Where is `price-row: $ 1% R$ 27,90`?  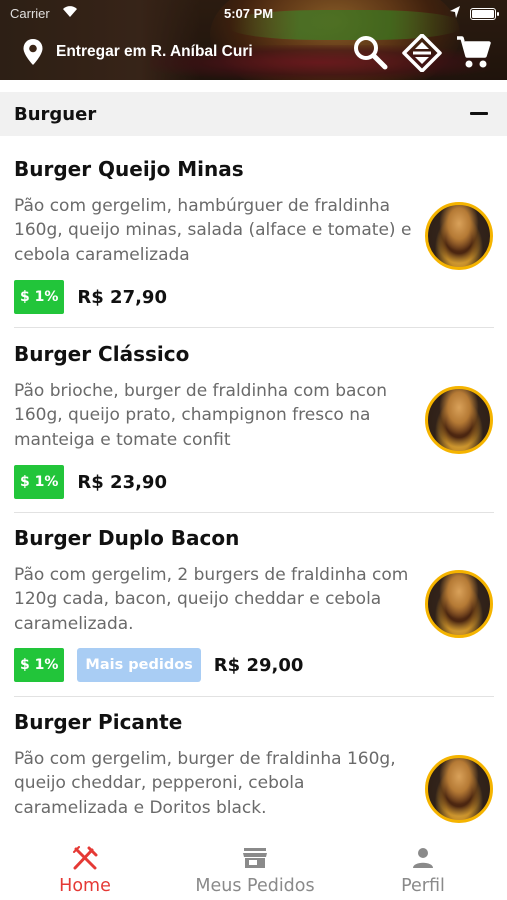
price-row: $ 1% R$ 27,90 is located at coordinates (90, 297).